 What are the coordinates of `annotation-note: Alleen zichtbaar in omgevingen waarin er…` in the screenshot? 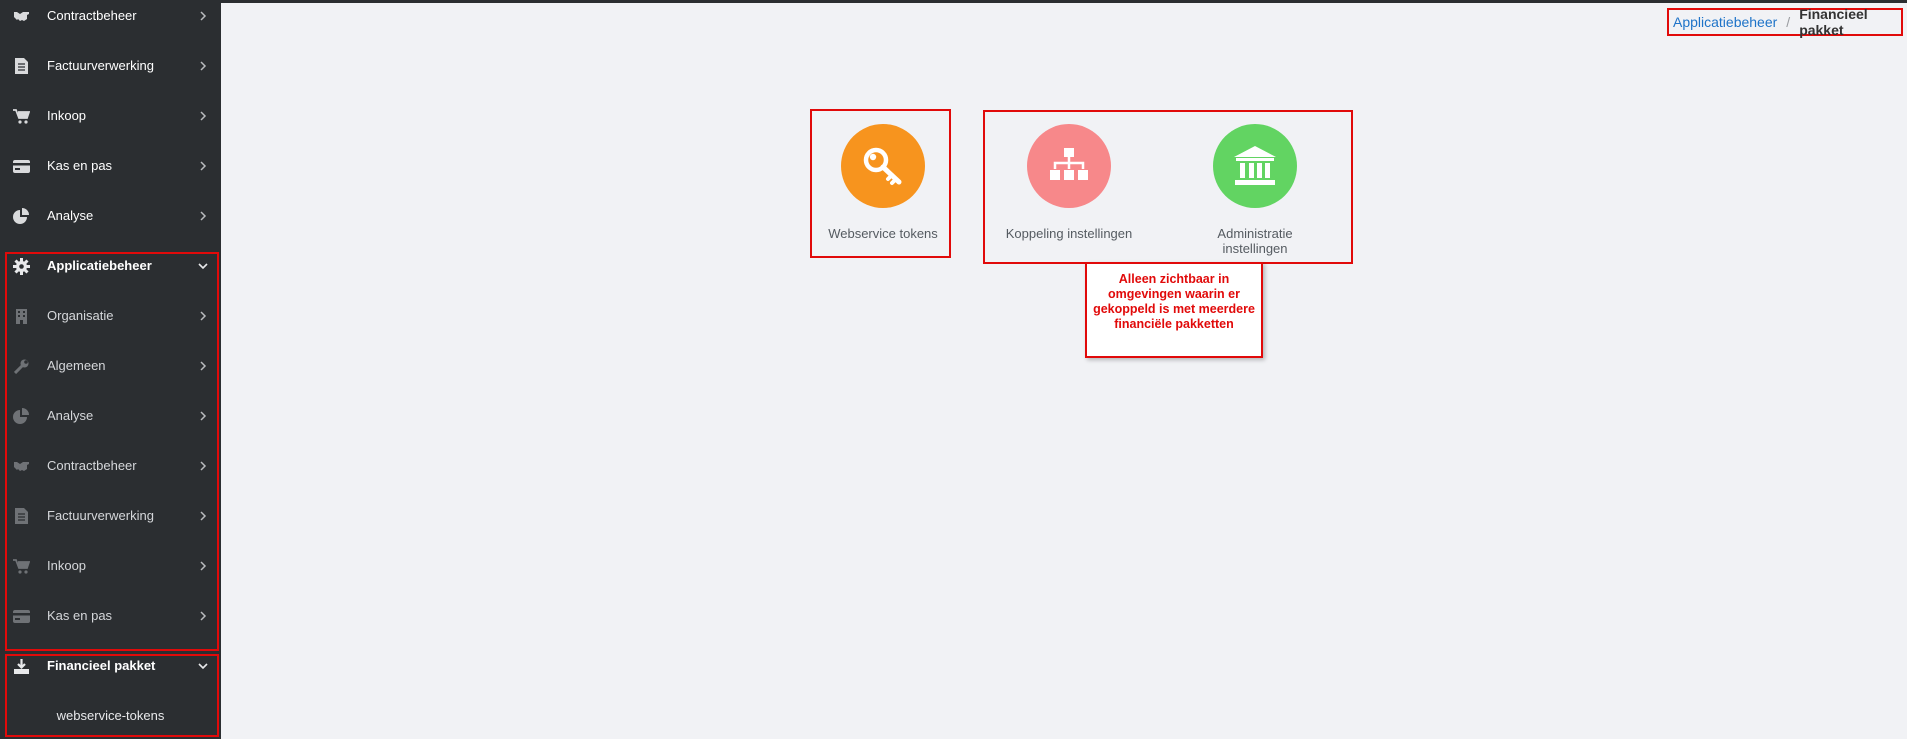 It's located at (1174, 310).